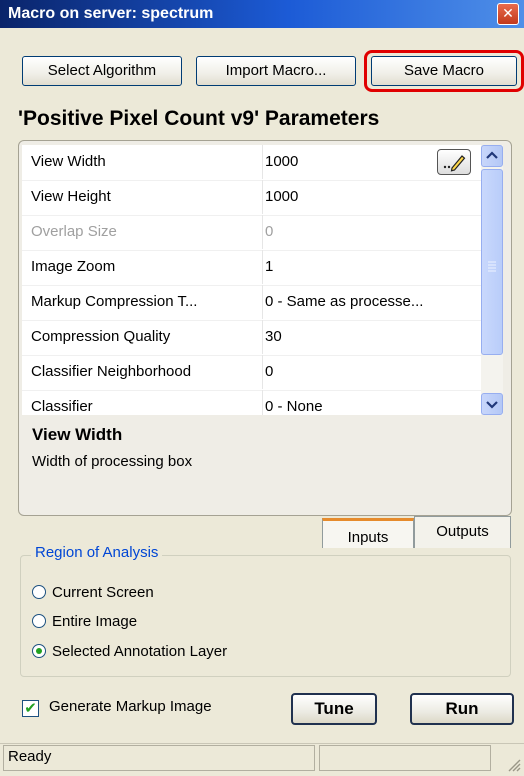 This screenshot has height=776, width=524. I want to click on property-name: View Width, so click(68, 161).